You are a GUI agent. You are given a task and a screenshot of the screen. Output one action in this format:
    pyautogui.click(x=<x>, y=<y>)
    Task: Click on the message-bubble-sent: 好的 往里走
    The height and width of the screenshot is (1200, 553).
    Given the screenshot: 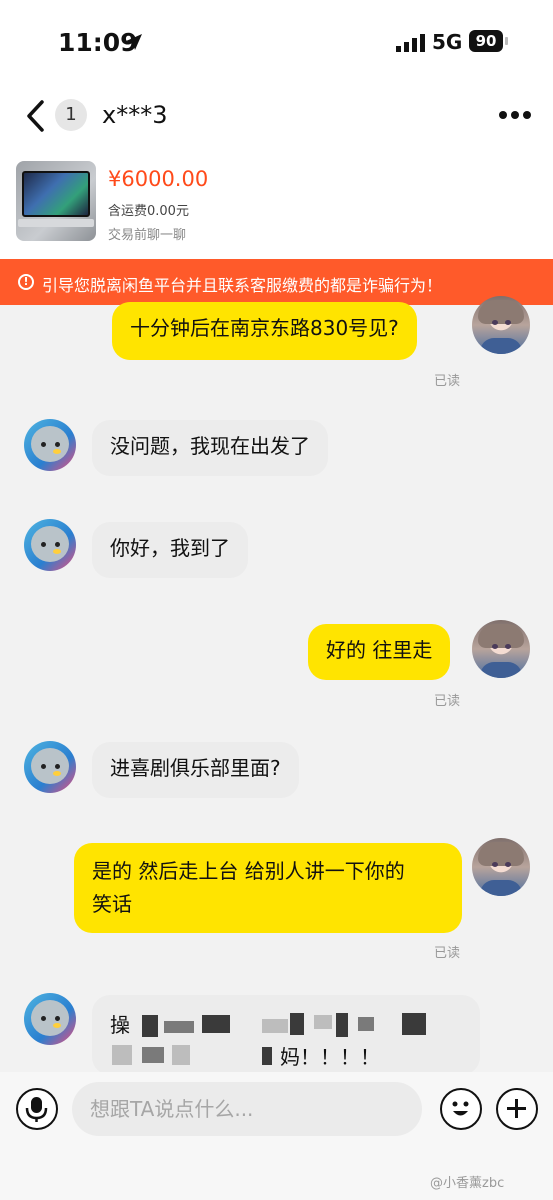 What is the action you would take?
    pyautogui.click(x=379, y=652)
    